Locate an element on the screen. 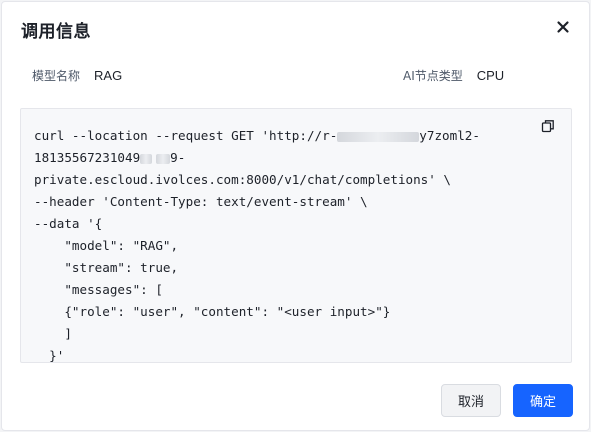  model-name-row: 模型名称 RAG is located at coordinates (77, 75).